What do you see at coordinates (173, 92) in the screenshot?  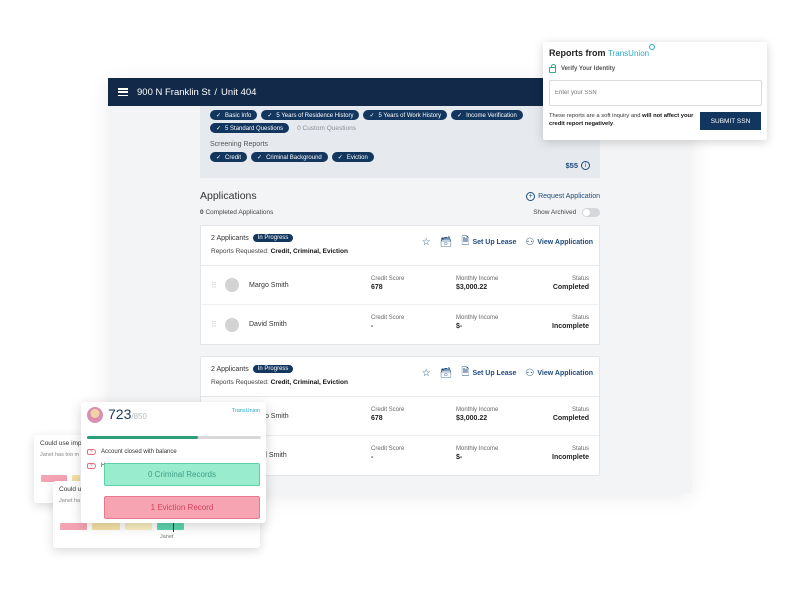 I see `breadcrumb-address: 900 N Franklin St` at bounding box center [173, 92].